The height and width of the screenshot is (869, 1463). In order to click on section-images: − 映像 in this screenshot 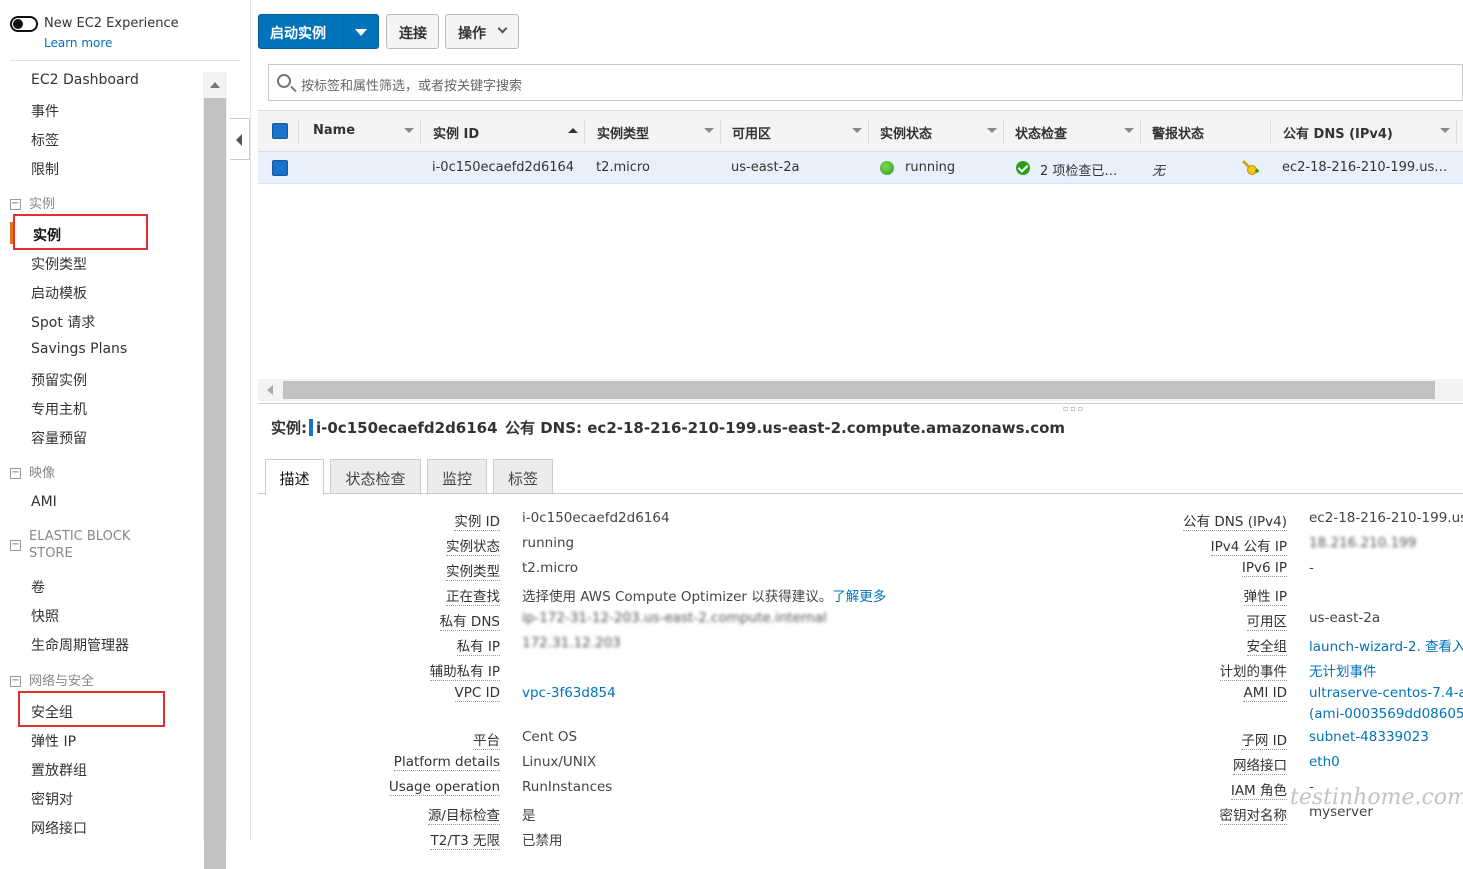, I will do `click(32, 471)`.